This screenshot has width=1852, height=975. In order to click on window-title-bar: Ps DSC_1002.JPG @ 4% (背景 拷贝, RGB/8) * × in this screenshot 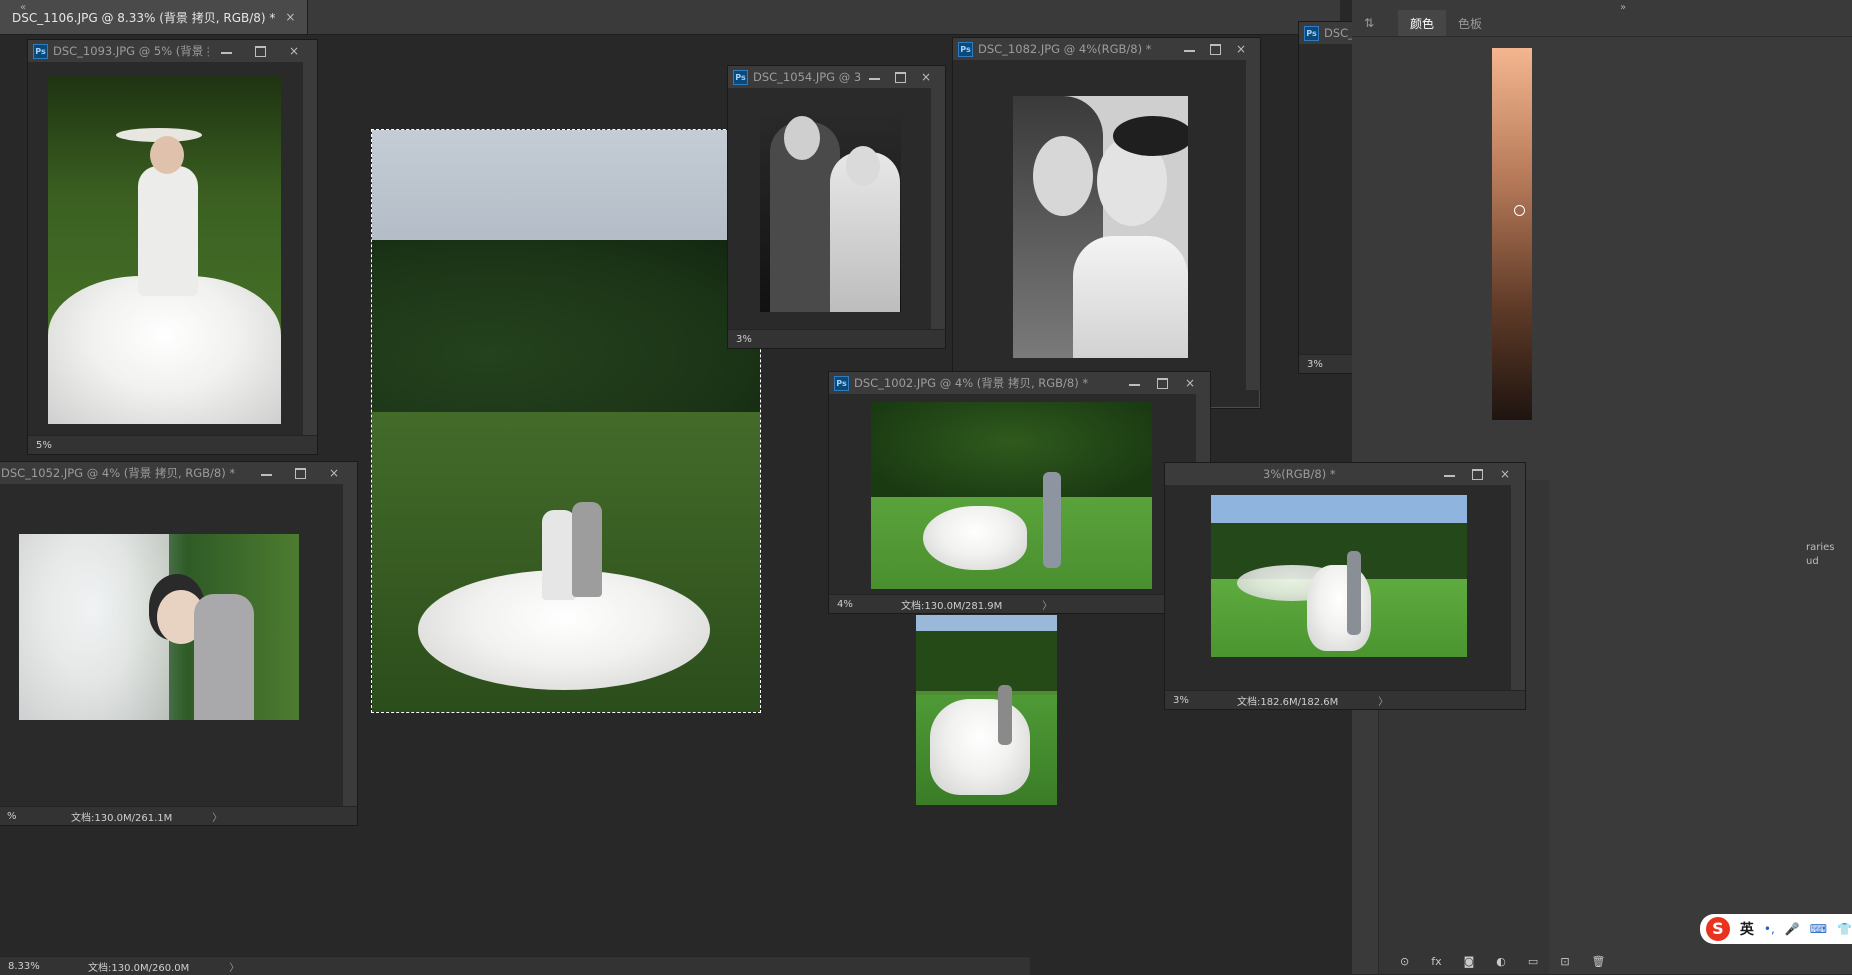, I will do `click(1019, 383)`.